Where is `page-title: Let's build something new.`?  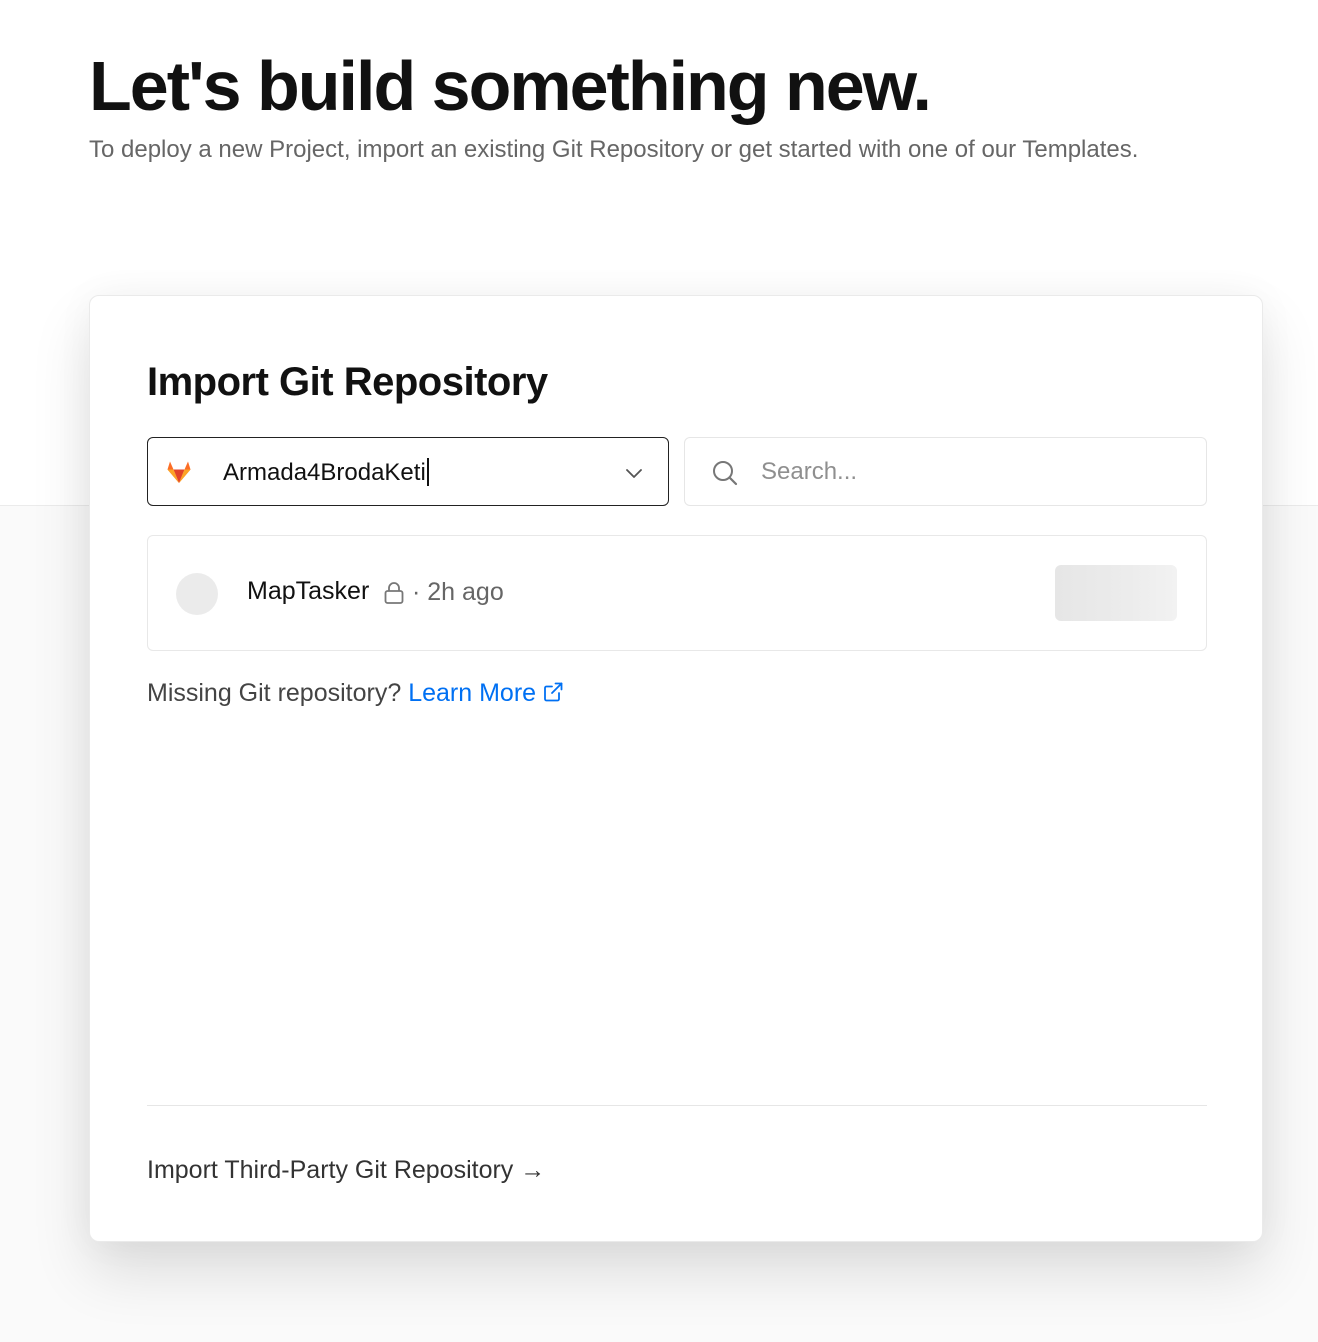
page-title: Let's build something new. is located at coordinates (510, 86).